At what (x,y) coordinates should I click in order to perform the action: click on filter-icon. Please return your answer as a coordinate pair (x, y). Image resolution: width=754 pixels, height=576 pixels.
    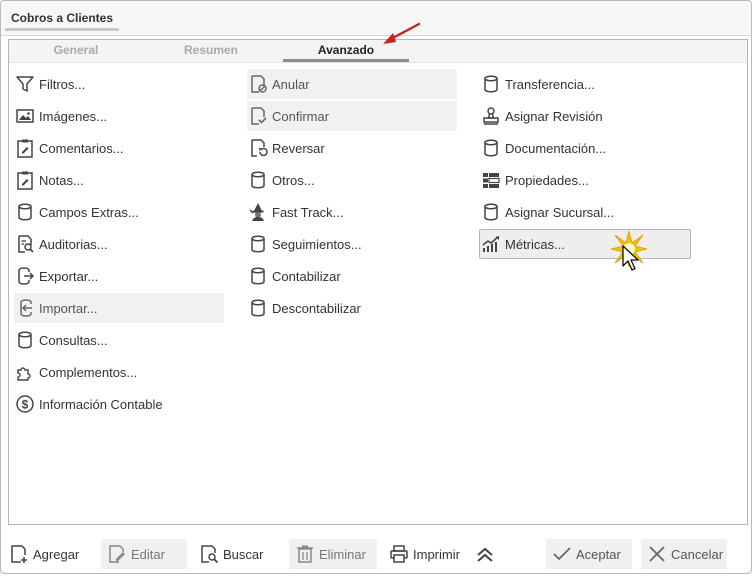
    Looking at the image, I should click on (25, 84).